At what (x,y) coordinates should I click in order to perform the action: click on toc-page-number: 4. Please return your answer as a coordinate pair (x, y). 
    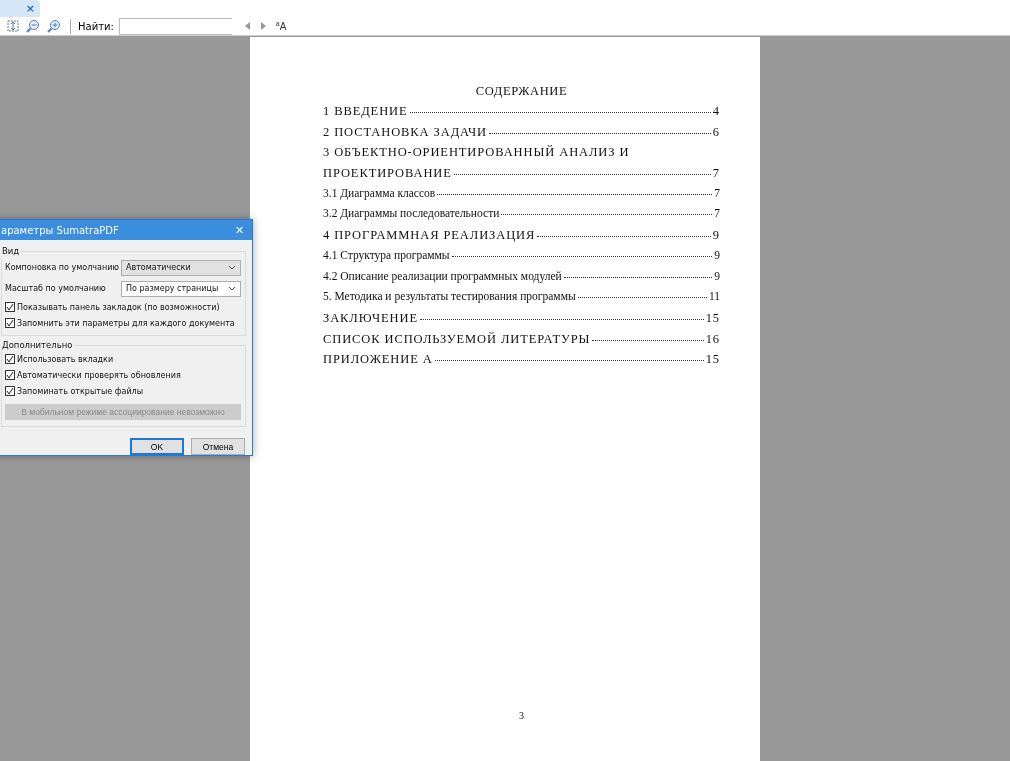
    Looking at the image, I should click on (716, 111).